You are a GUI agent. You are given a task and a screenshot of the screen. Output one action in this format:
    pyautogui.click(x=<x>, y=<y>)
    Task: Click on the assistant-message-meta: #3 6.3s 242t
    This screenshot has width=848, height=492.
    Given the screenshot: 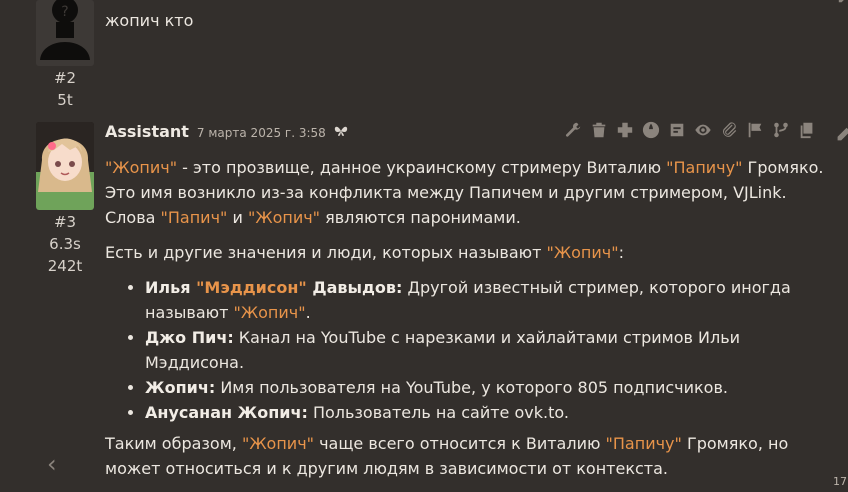 What is the action you would take?
    pyautogui.click(x=65, y=244)
    